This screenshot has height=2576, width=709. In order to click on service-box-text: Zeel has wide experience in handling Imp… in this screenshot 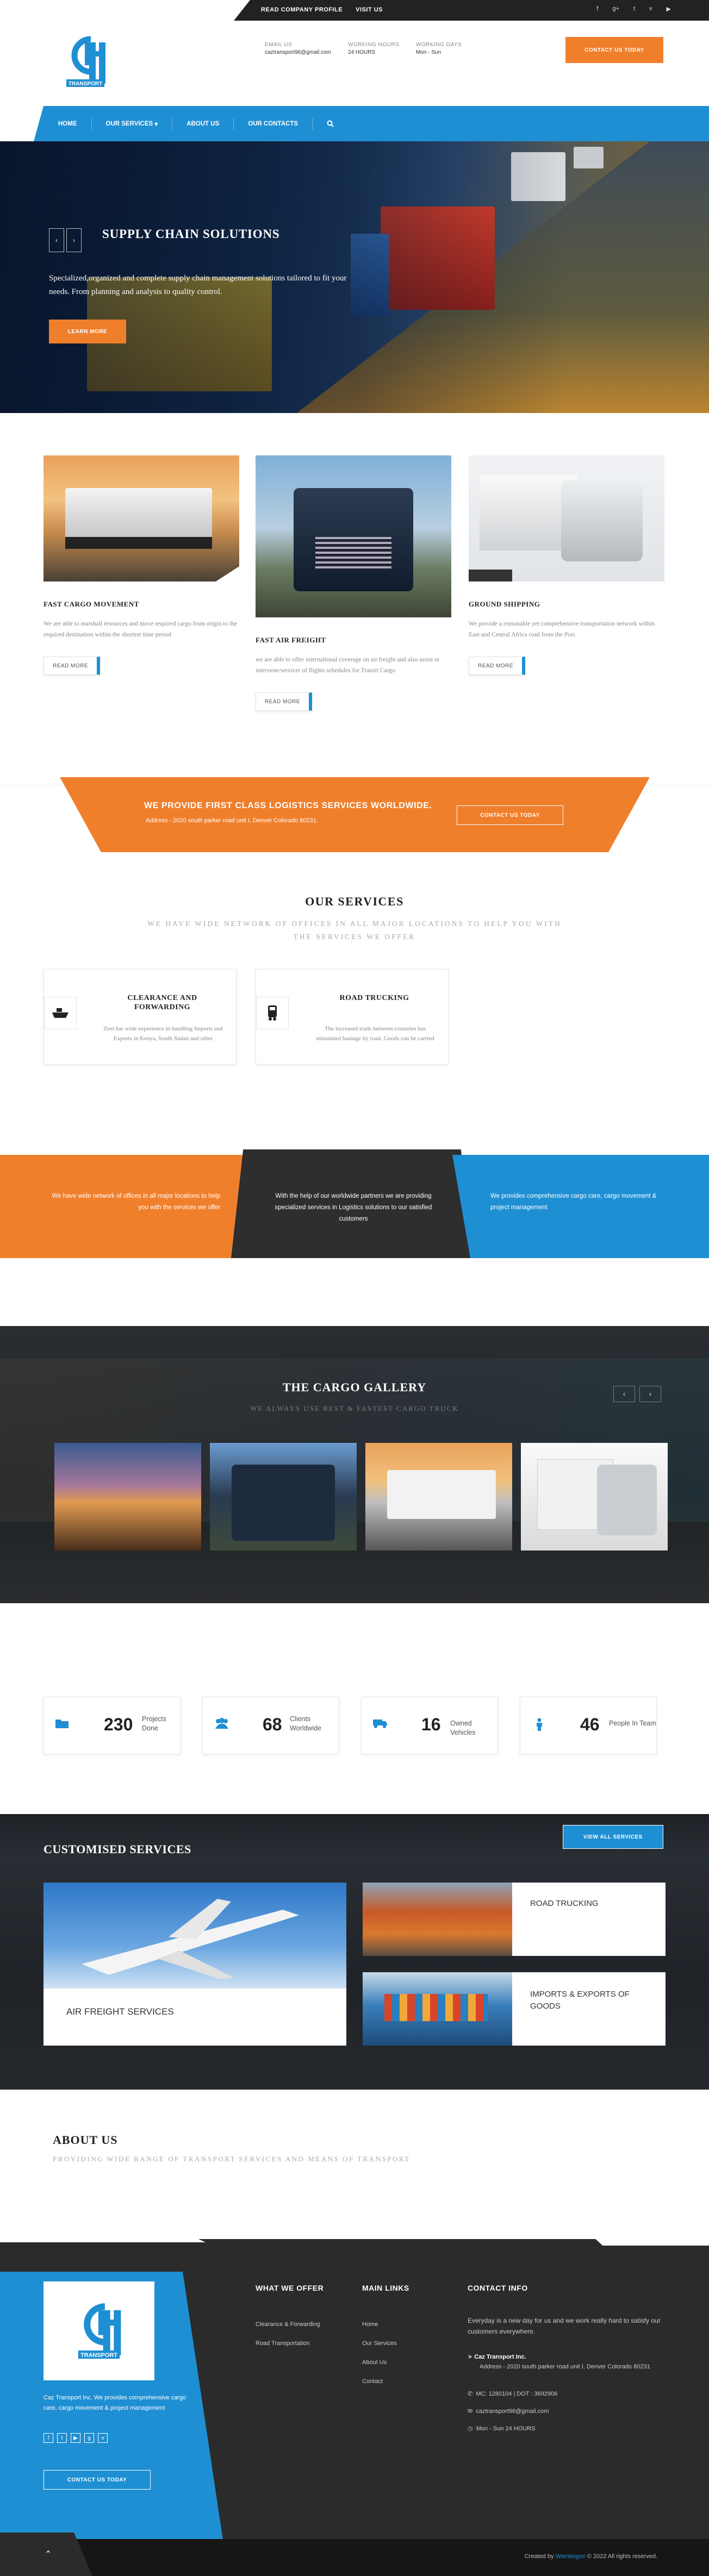, I will do `click(163, 1034)`.